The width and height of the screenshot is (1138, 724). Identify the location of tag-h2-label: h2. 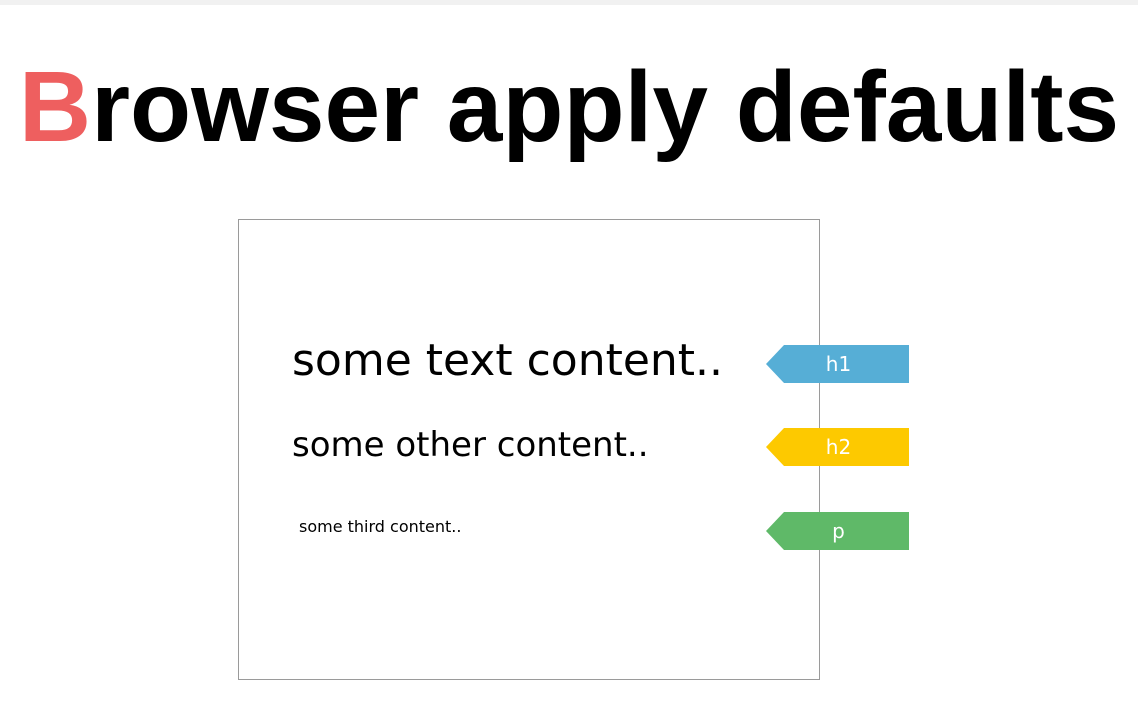
(838, 447).